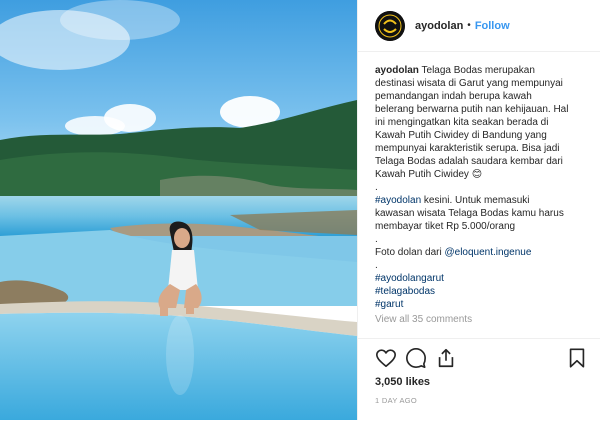 This screenshot has width=600, height=421. I want to click on caption-line: membayar tiket Rp 5.000/orang, so click(445, 226).